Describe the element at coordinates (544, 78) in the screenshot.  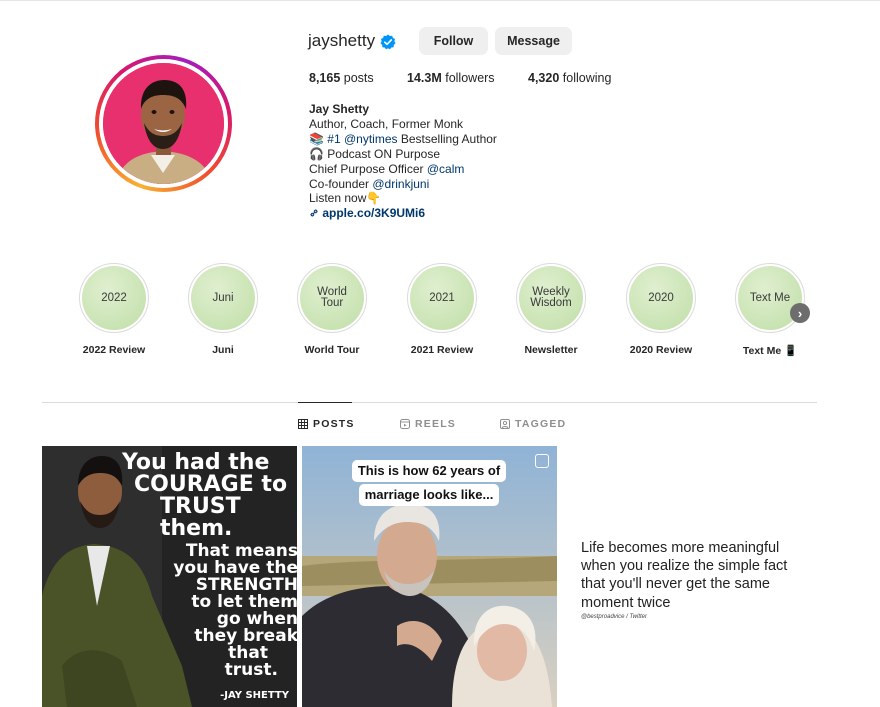
I see `following-count: 4,320` at that location.